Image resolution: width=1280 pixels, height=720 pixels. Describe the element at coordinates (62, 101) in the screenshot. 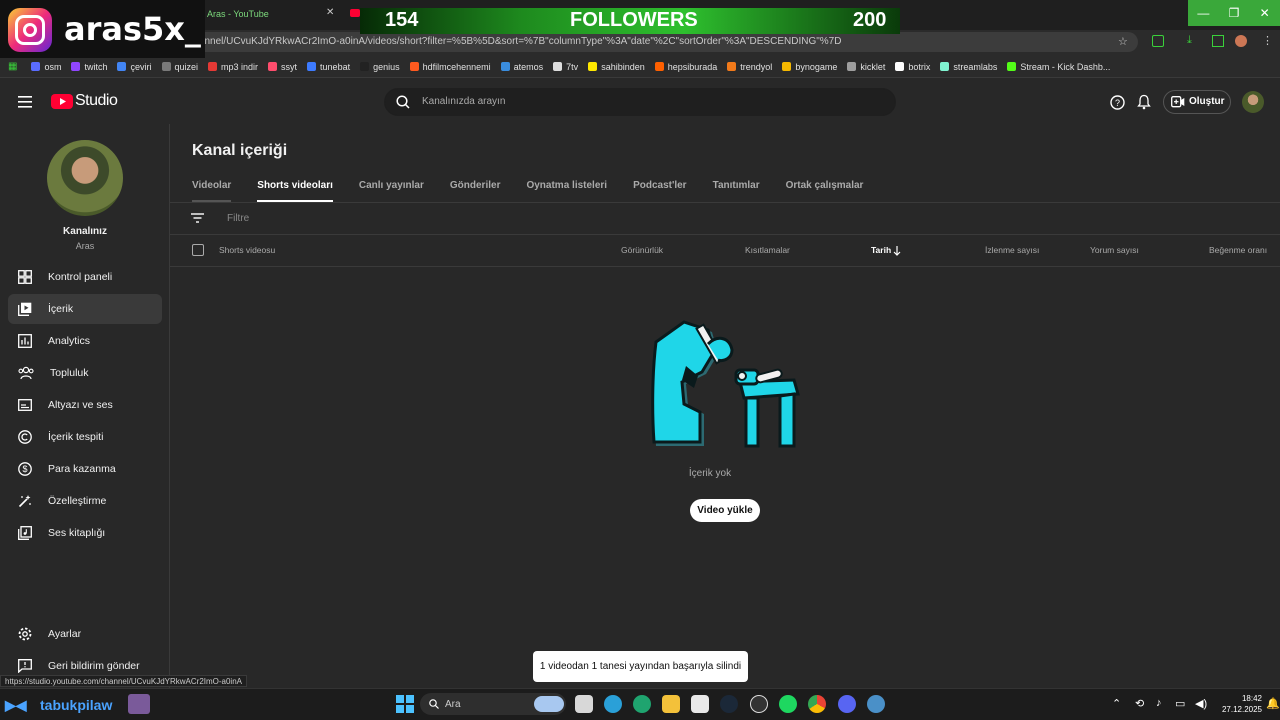

I see `youtube-logo-icon` at that location.